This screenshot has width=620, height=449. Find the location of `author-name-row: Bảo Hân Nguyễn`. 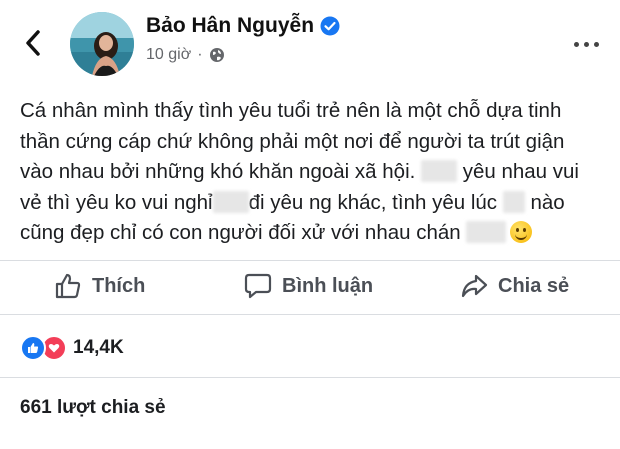

author-name-row: Bảo Hân Nguyễn is located at coordinates (243, 26).